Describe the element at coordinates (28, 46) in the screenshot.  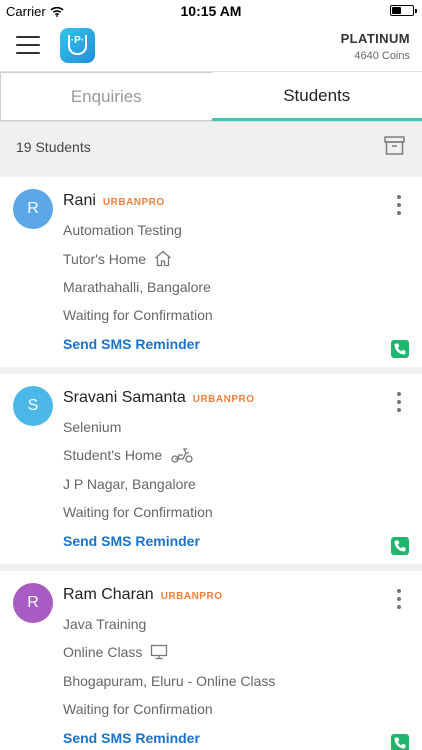
I see `hamburger-menu-icon` at that location.